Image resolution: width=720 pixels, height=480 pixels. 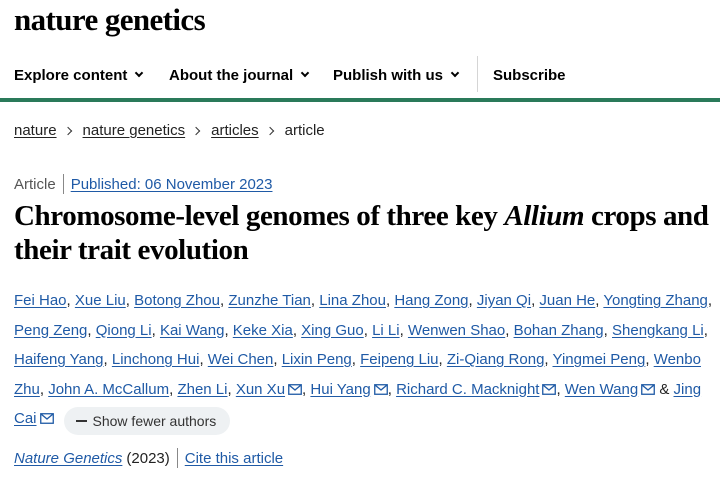 I want to click on minus-icon, so click(x=81, y=421).